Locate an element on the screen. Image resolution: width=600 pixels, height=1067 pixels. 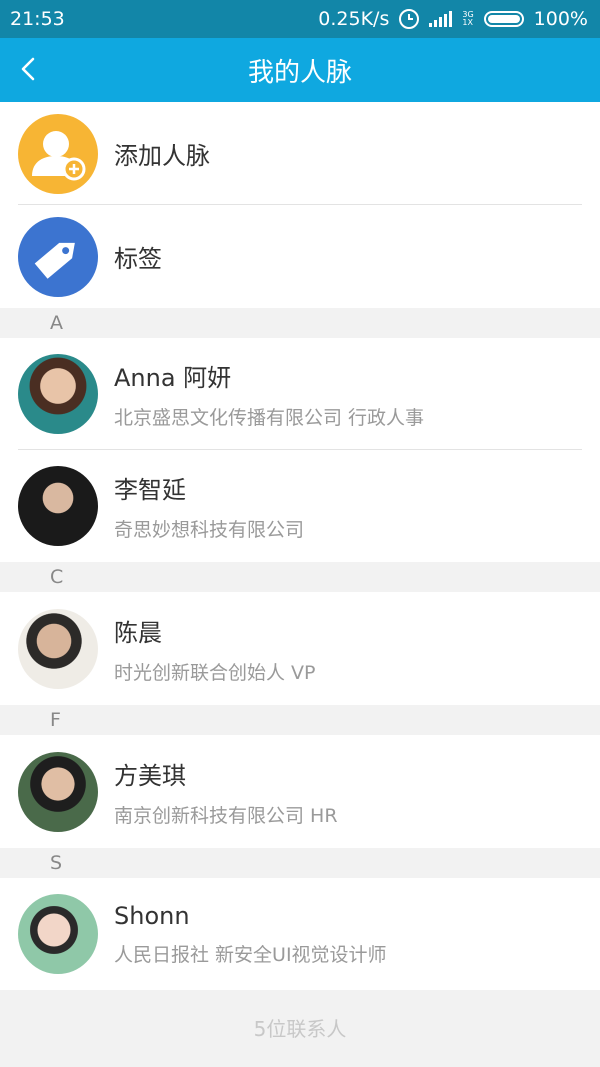
contact-detail: 南京创新科技有限公司 HR is located at coordinates (226, 815).